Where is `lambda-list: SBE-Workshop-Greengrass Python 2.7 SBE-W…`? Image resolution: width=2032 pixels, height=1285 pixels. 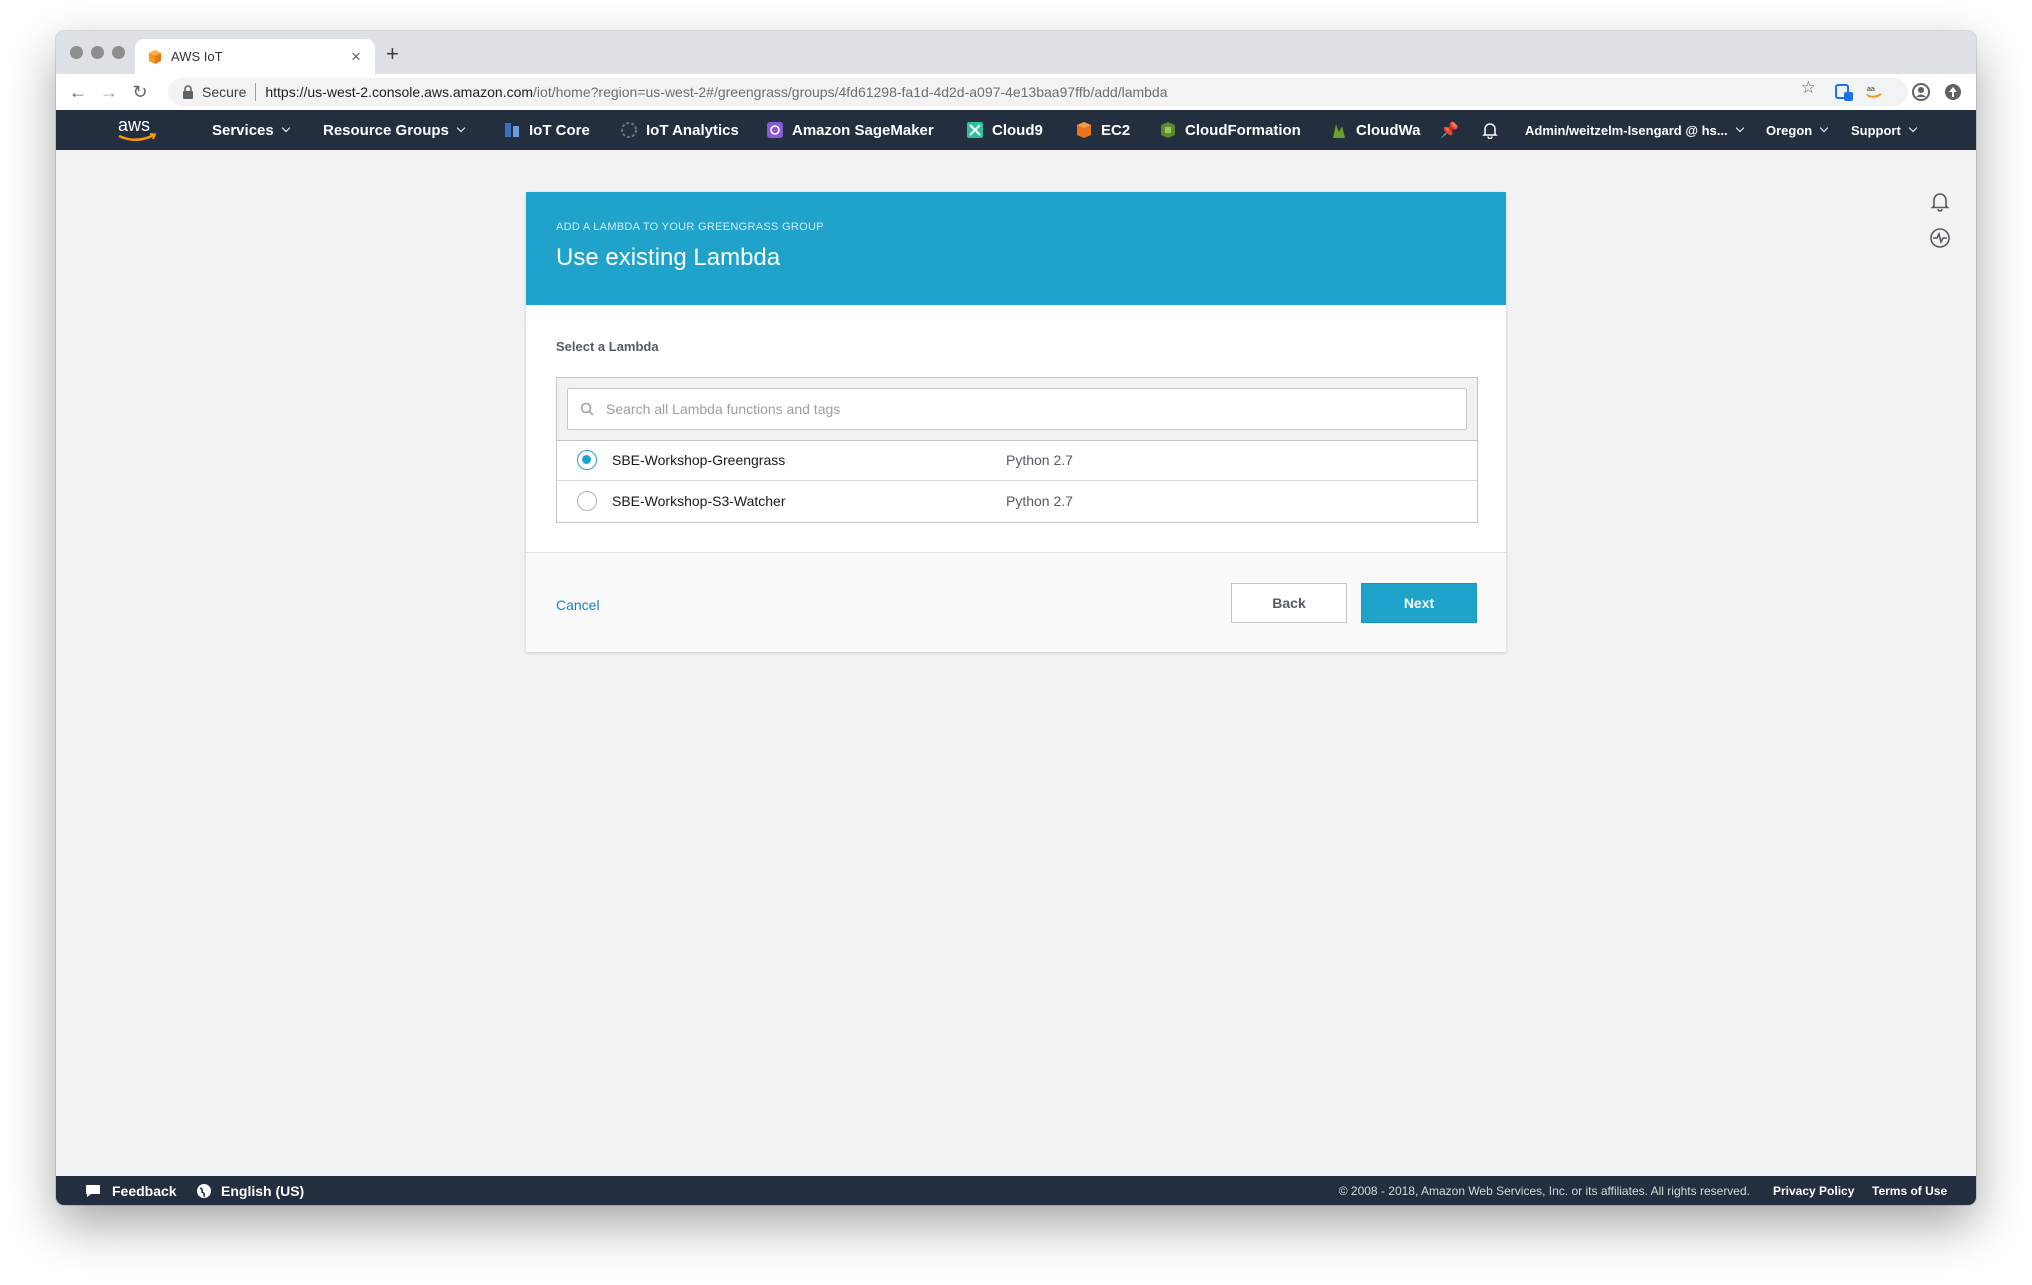 lambda-list: SBE-Workshop-Greengrass Python 2.7 SBE-W… is located at coordinates (1017, 450).